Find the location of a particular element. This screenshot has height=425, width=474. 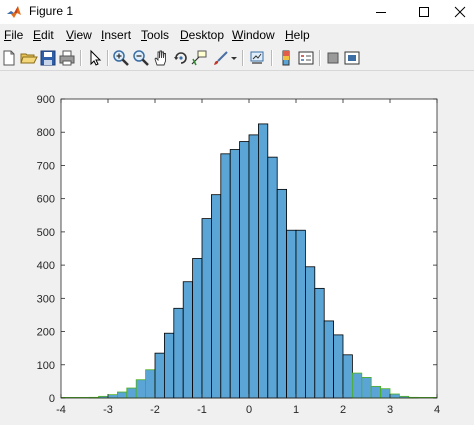

maximize-icon is located at coordinates (424, 12).